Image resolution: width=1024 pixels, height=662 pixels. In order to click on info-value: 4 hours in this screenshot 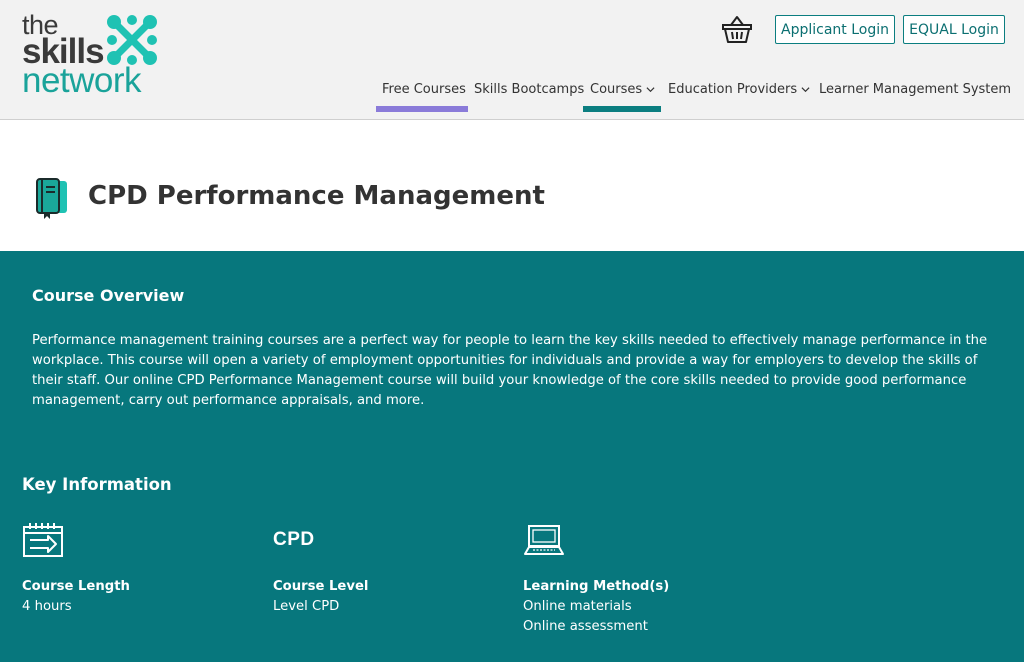, I will do `click(47, 606)`.